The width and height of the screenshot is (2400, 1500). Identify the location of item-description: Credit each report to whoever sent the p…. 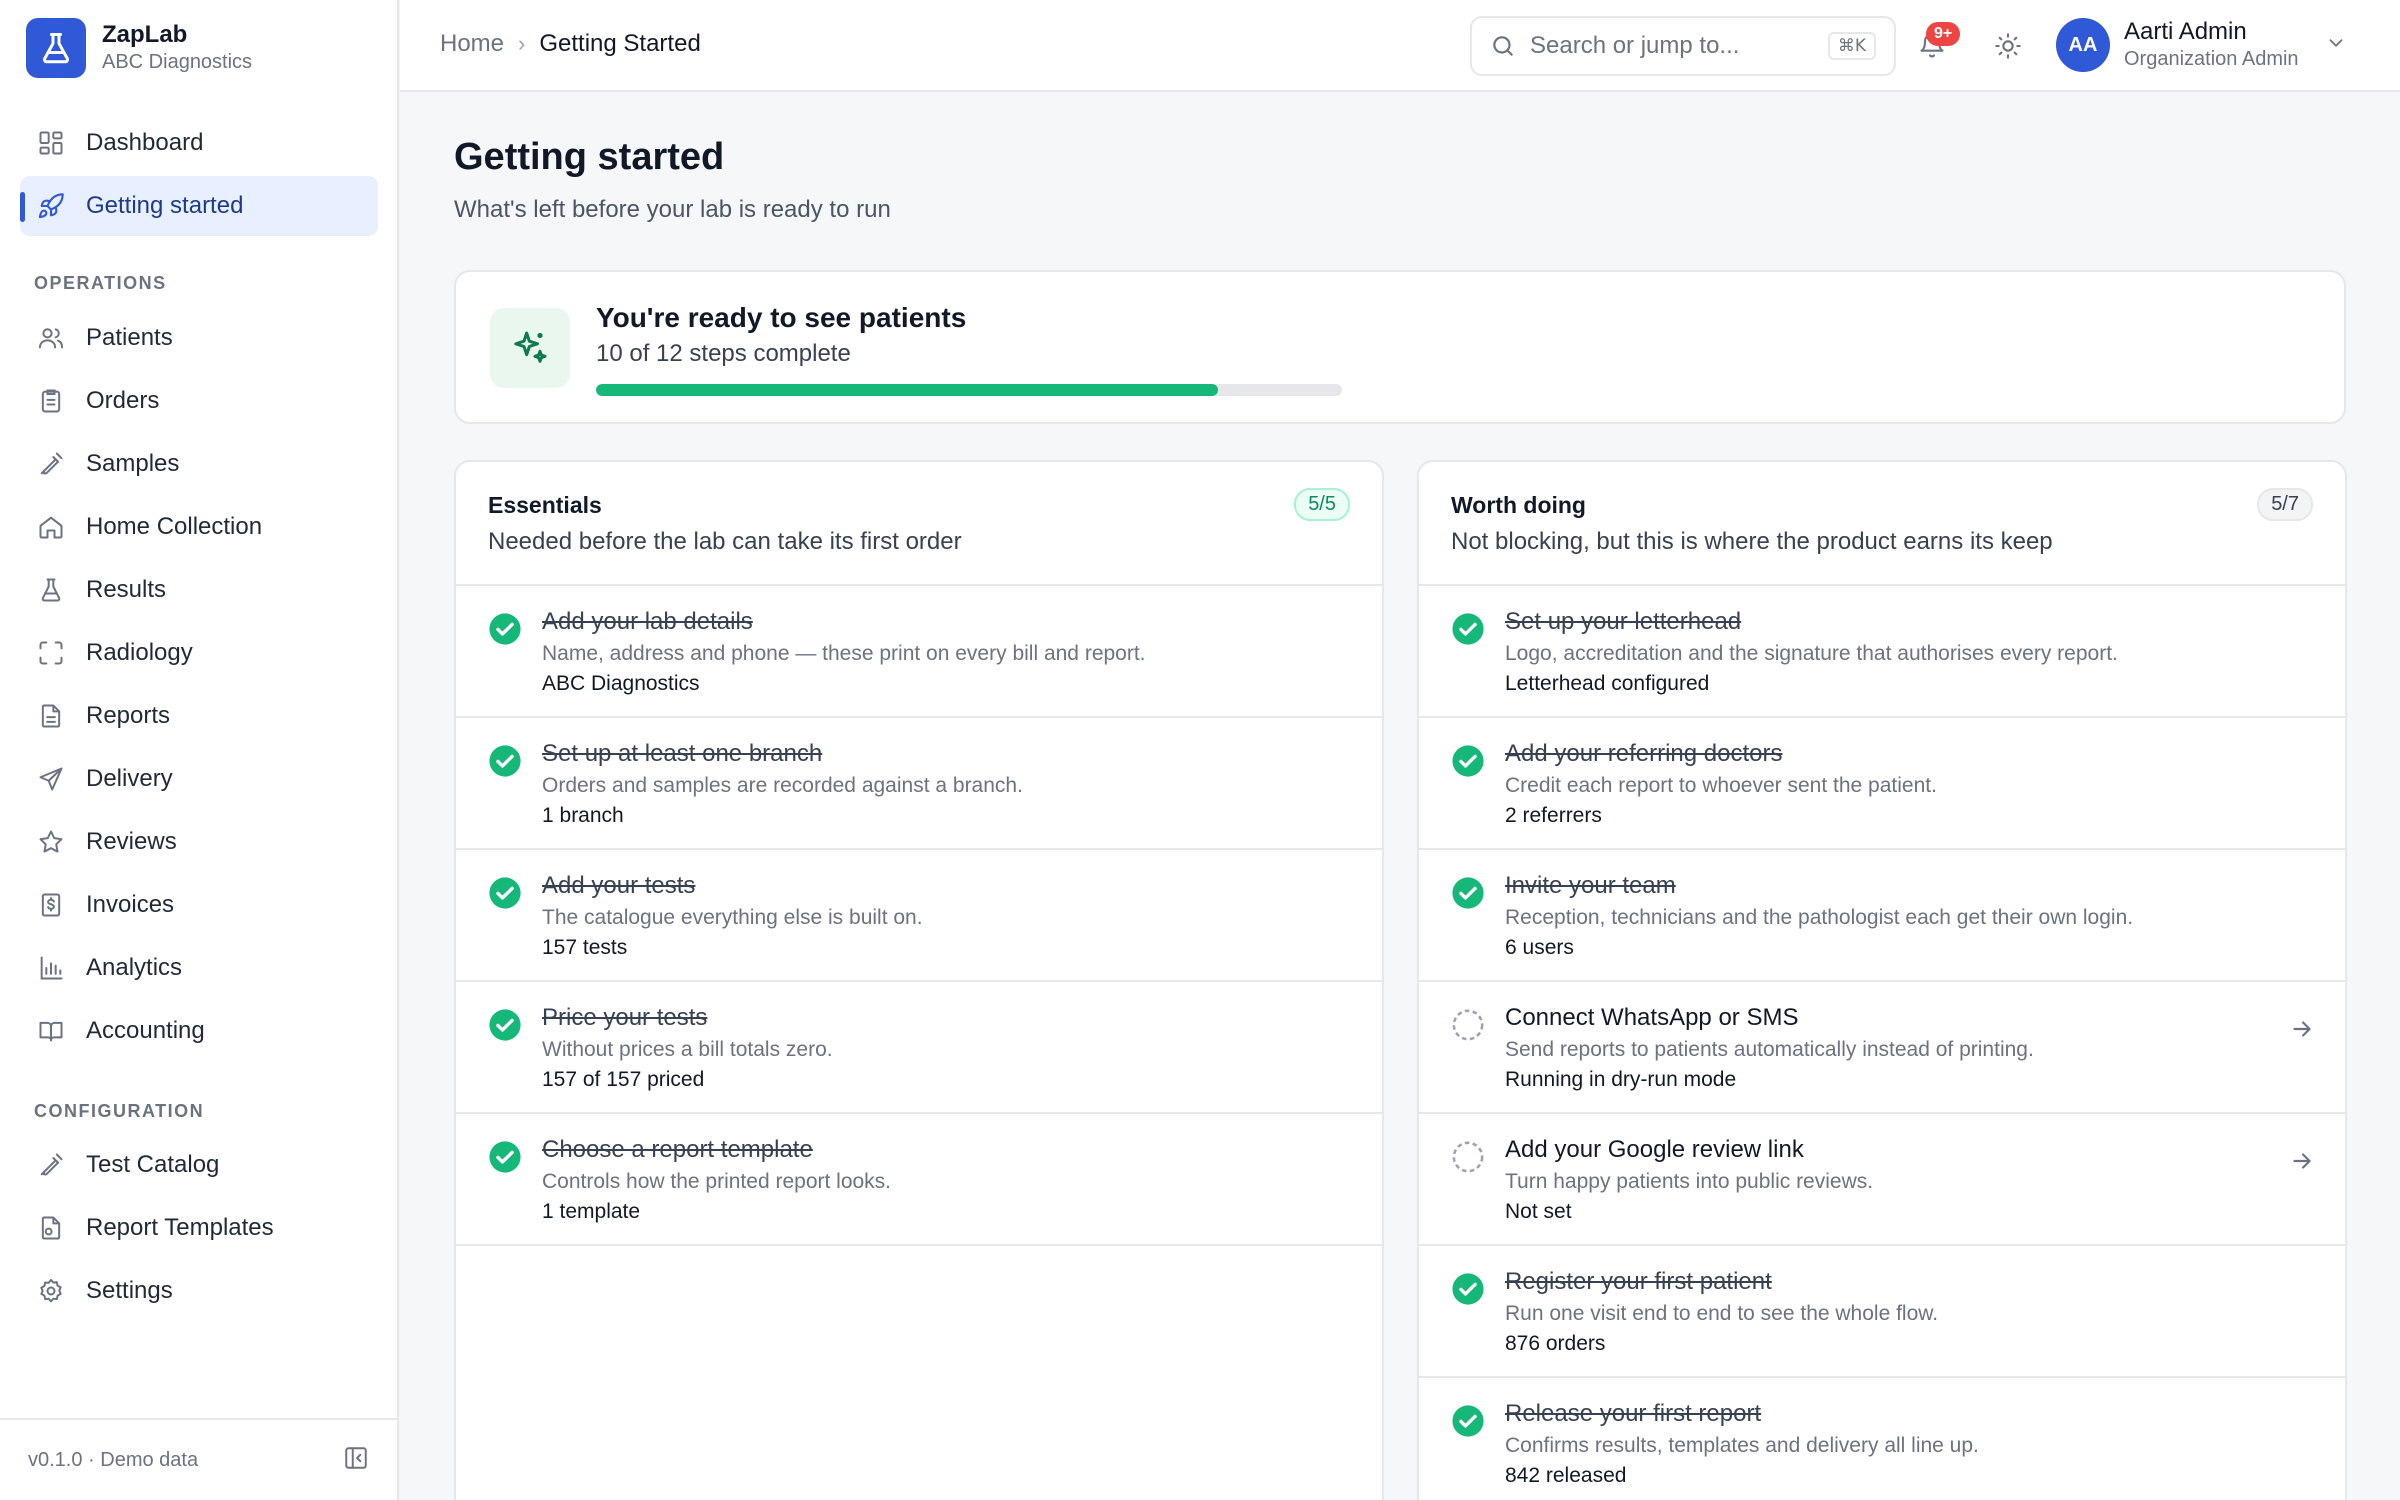
(1721, 785).